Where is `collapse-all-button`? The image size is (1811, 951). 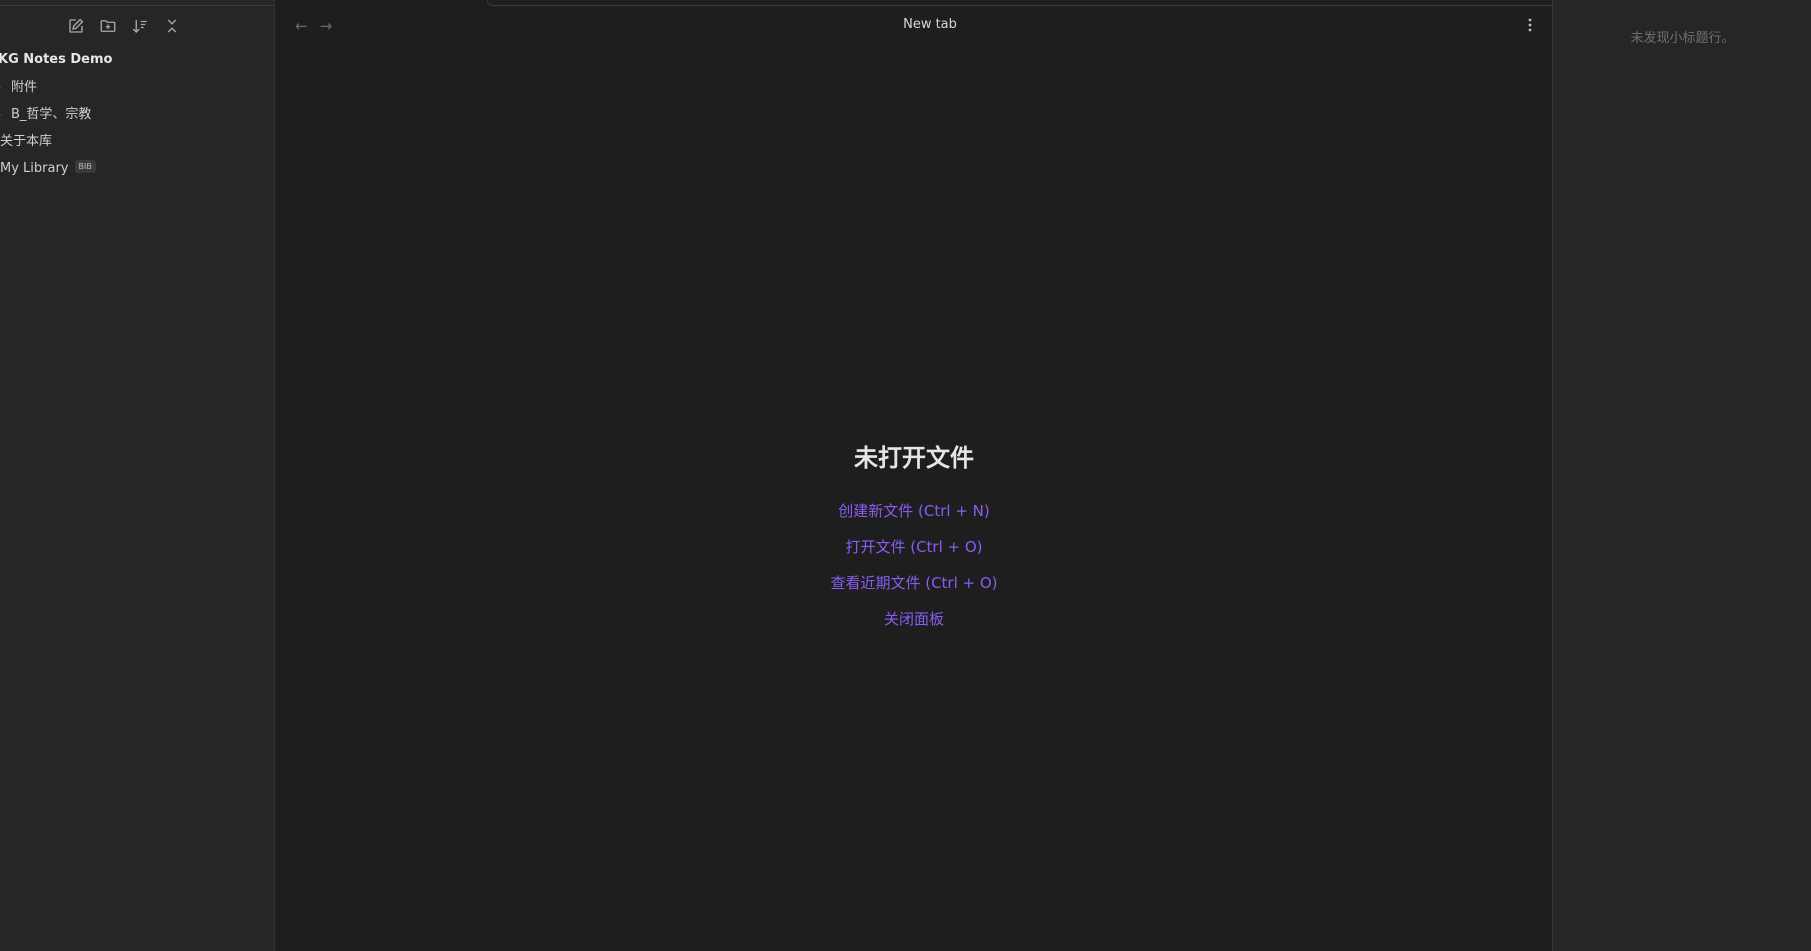
collapse-all-button is located at coordinates (172, 26).